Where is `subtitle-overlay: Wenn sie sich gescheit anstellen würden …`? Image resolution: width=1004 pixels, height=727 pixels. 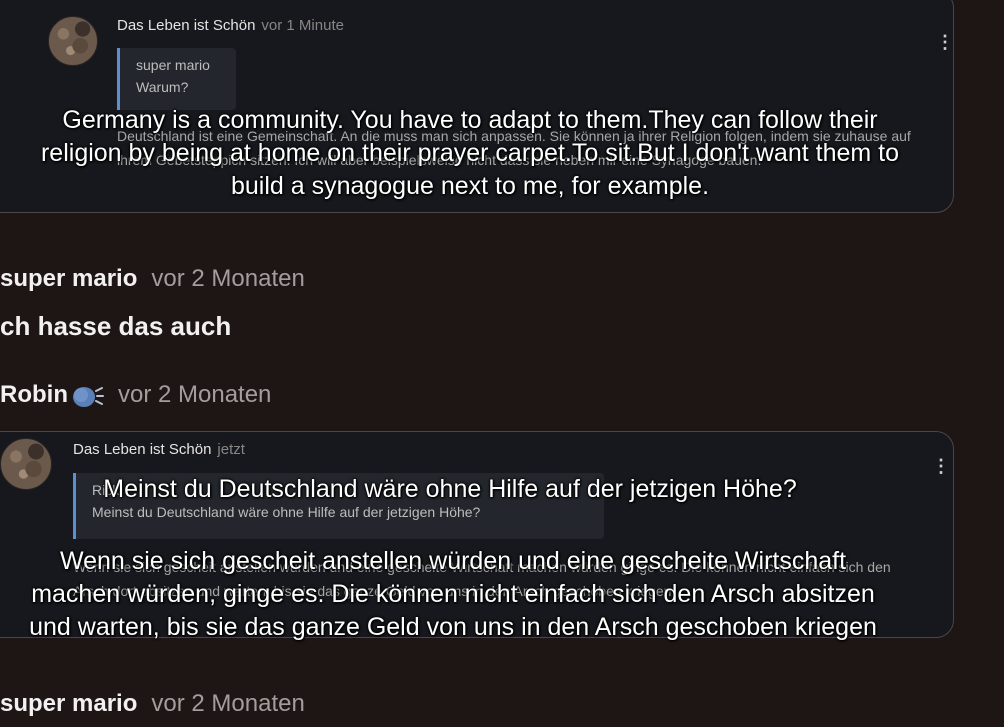
subtitle-overlay: Wenn sie sich gescheit anstellen würden … is located at coordinates (453, 594).